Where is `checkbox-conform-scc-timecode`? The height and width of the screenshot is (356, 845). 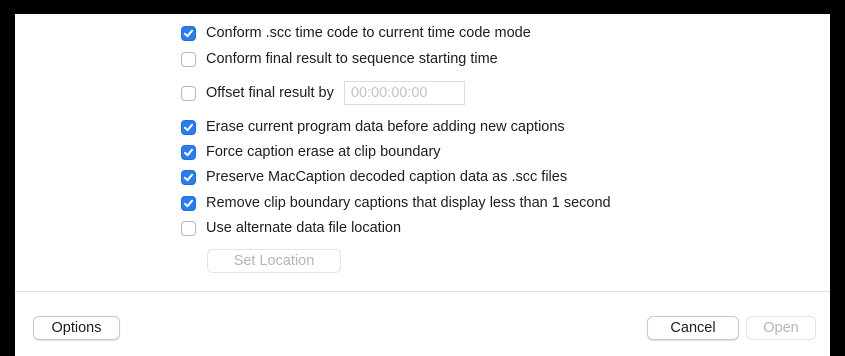 checkbox-conform-scc-timecode is located at coordinates (188, 33).